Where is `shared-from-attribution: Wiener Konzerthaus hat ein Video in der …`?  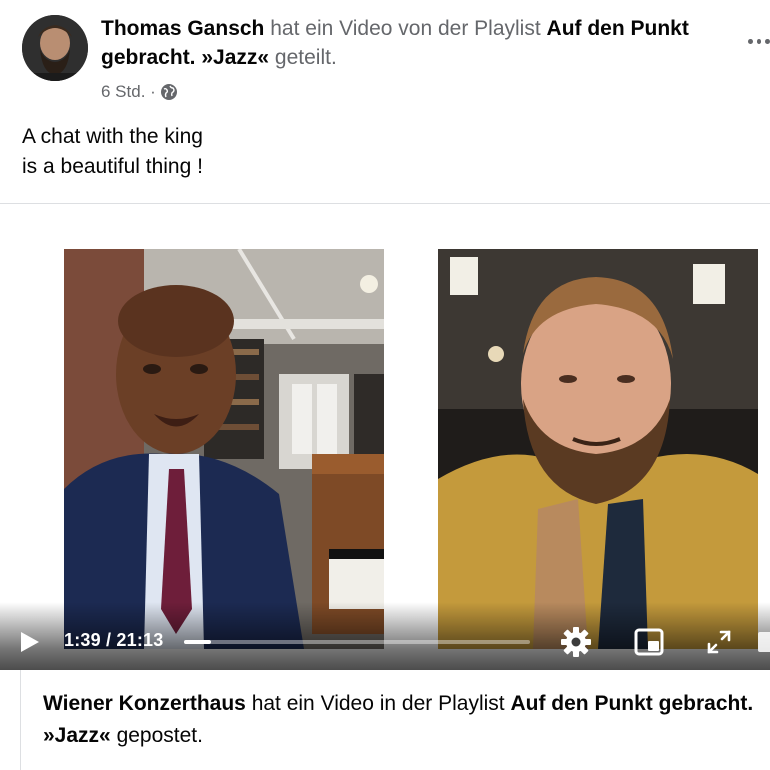
shared-from-attribution: Wiener Konzerthaus hat ein Video in der … is located at coordinates (395, 720).